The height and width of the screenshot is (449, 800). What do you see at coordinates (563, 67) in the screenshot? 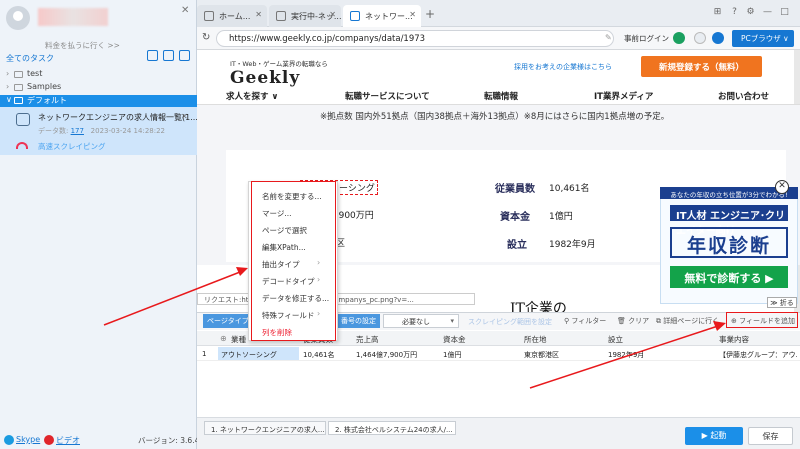
I see `corporate-link: 採用をお考えの企業様はこちら` at bounding box center [563, 67].